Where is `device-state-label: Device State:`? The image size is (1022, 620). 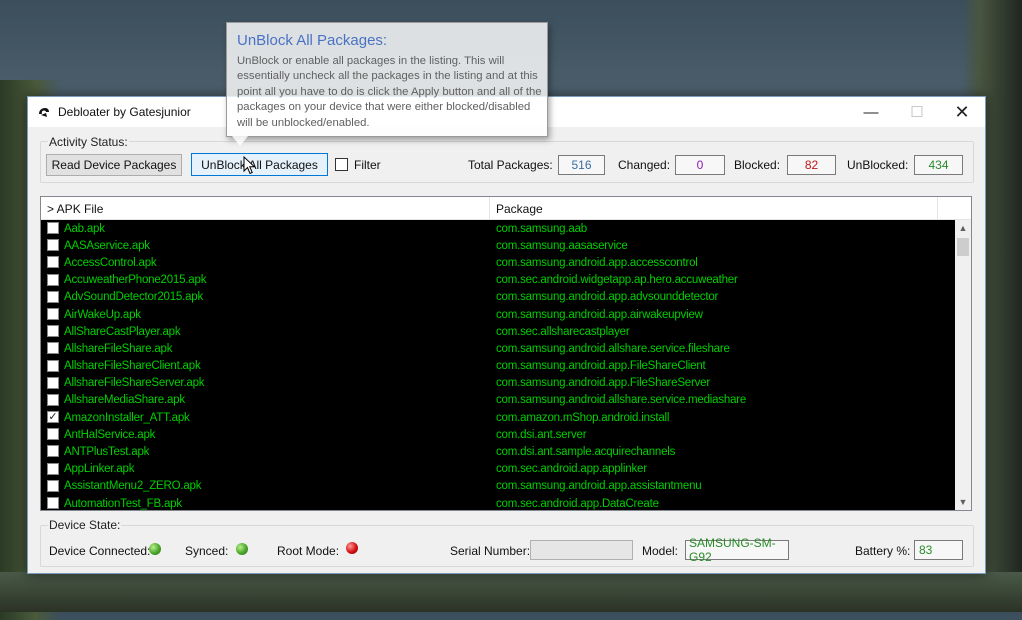 device-state-label: Device State: is located at coordinates (85, 525).